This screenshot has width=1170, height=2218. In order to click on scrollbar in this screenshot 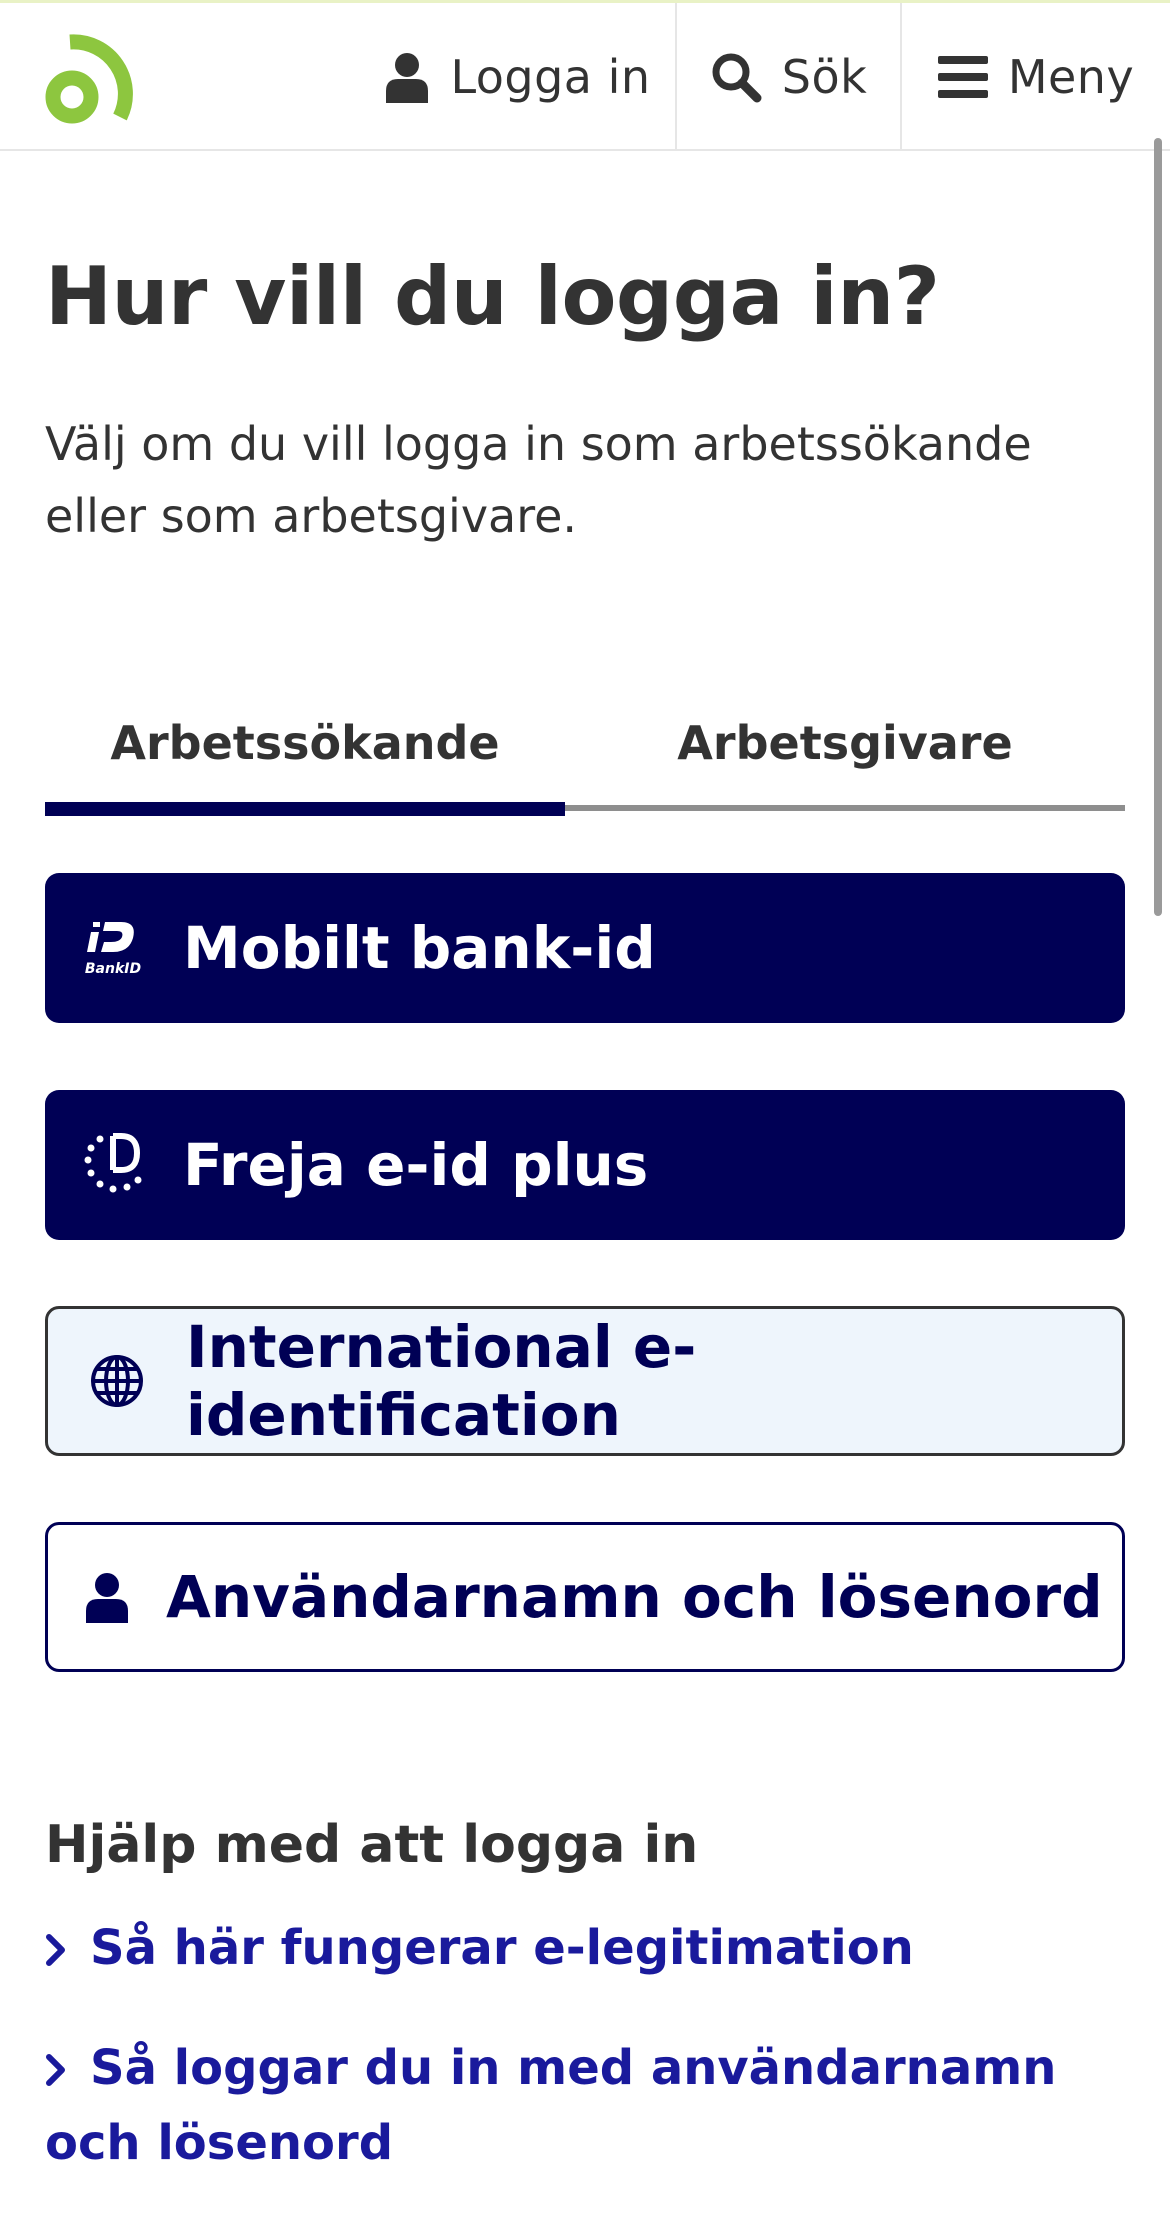, I will do `click(1158, 527)`.